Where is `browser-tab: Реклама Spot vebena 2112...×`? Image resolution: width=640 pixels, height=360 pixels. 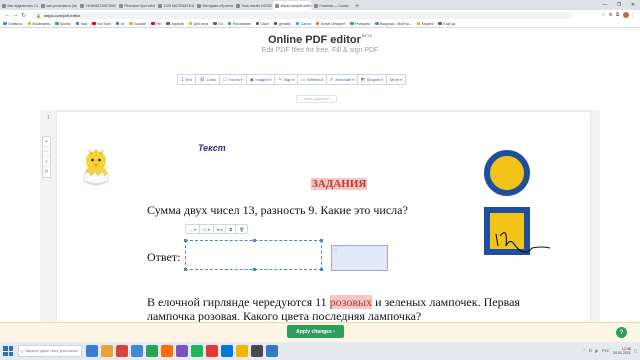
browser-tab: Реклама Spot vebena 2112...× is located at coordinates (136, 5).